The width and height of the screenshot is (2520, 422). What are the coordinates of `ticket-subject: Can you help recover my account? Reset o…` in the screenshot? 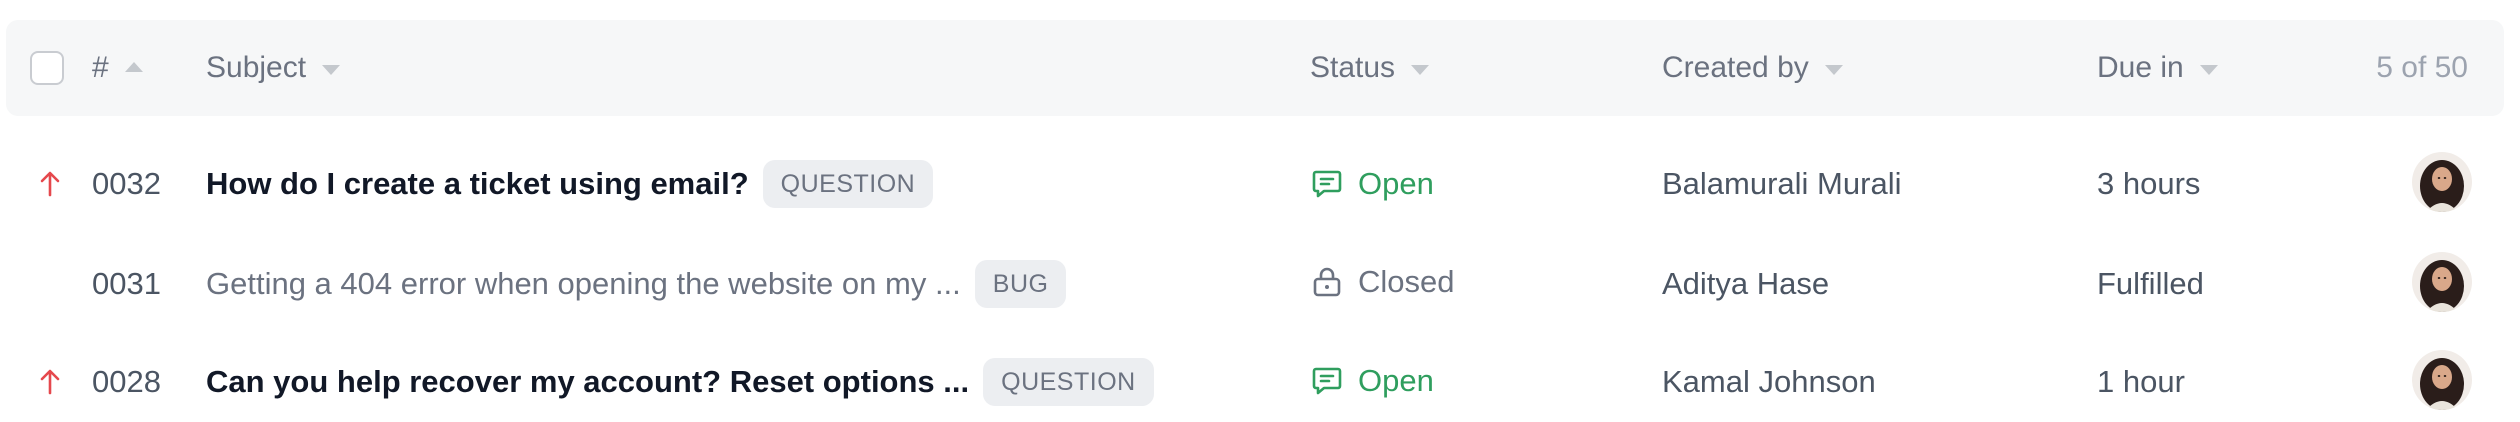 It's located at (680, 382).